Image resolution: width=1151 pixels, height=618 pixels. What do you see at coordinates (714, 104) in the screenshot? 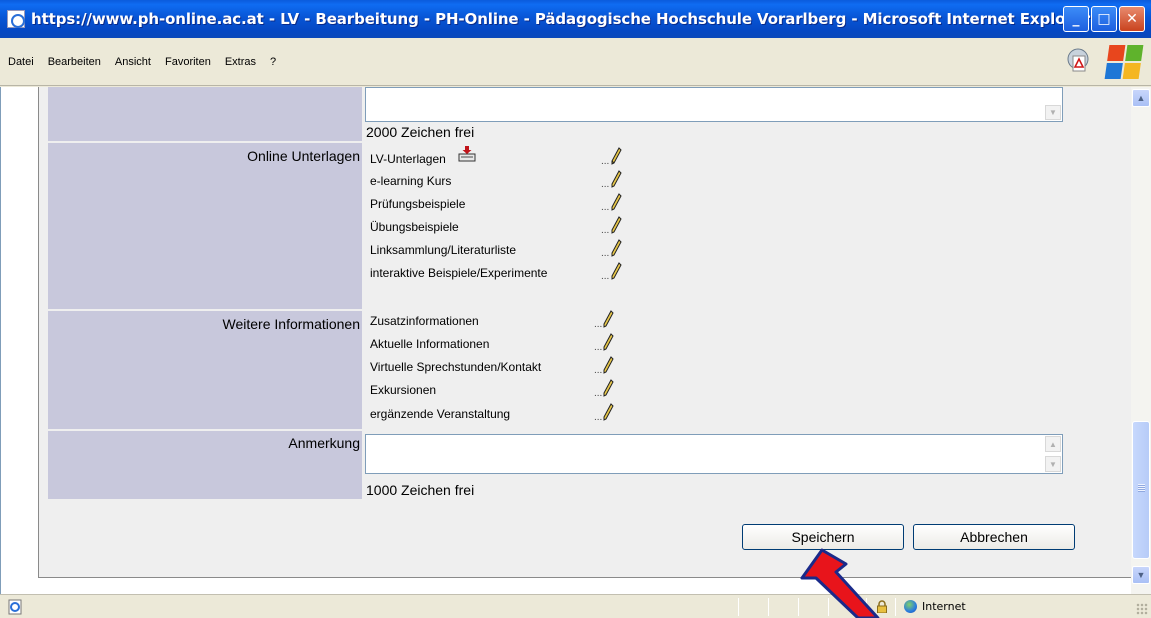
I see `description-textarea: ▼` at bounding box center [714, 104].